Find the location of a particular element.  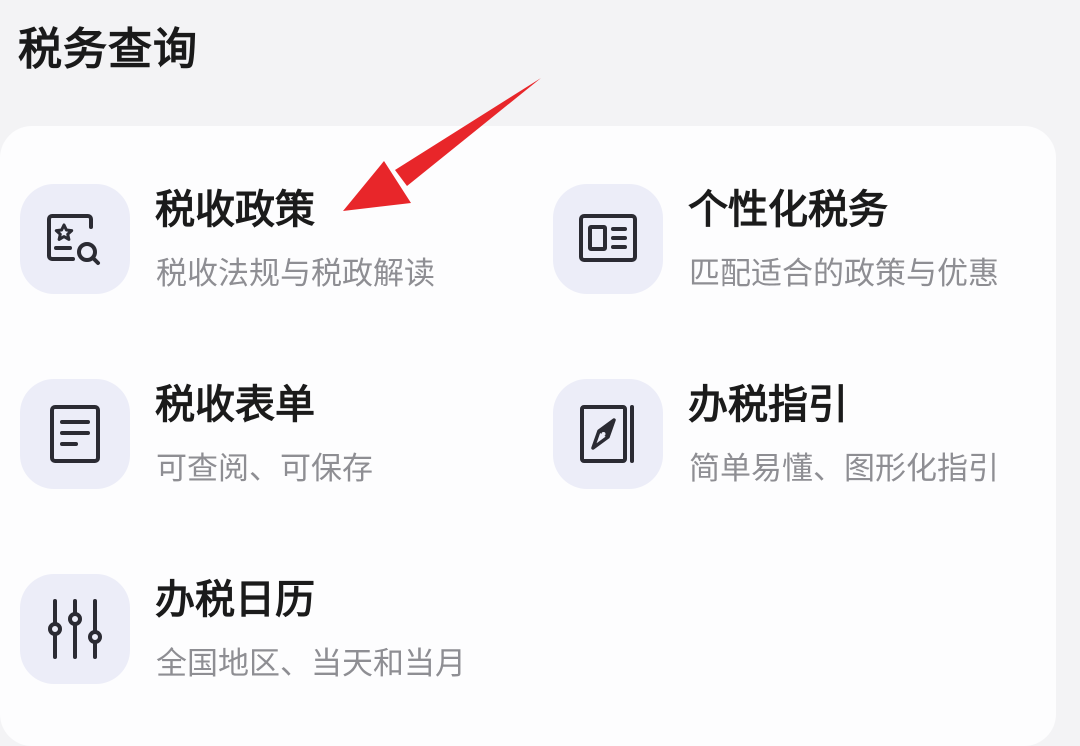

policy-search-icon is located at coordinates (73, 239).